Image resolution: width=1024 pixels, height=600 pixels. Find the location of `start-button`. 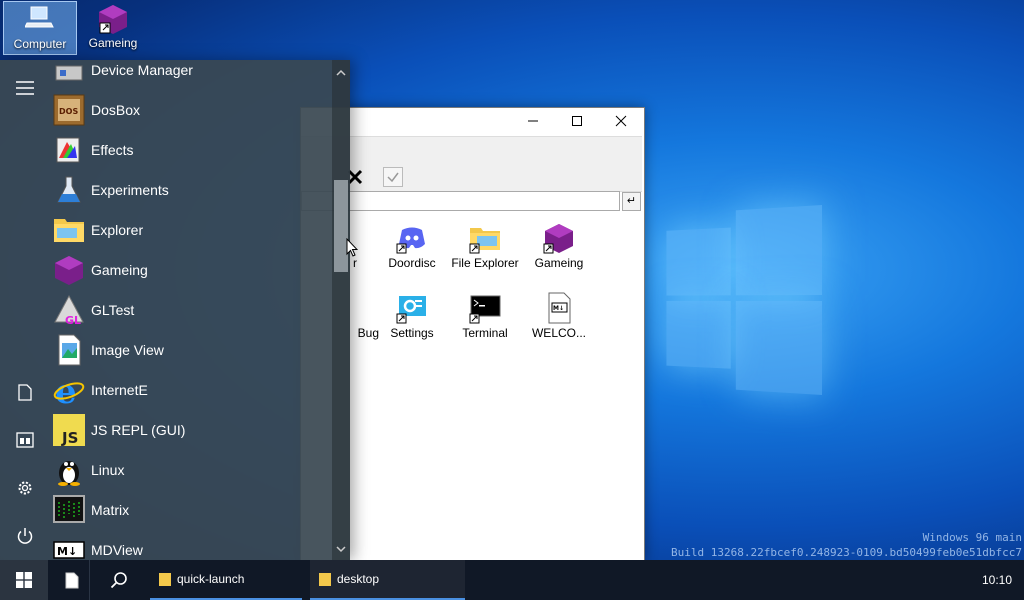

start-button is located at coordinates (24, 580).